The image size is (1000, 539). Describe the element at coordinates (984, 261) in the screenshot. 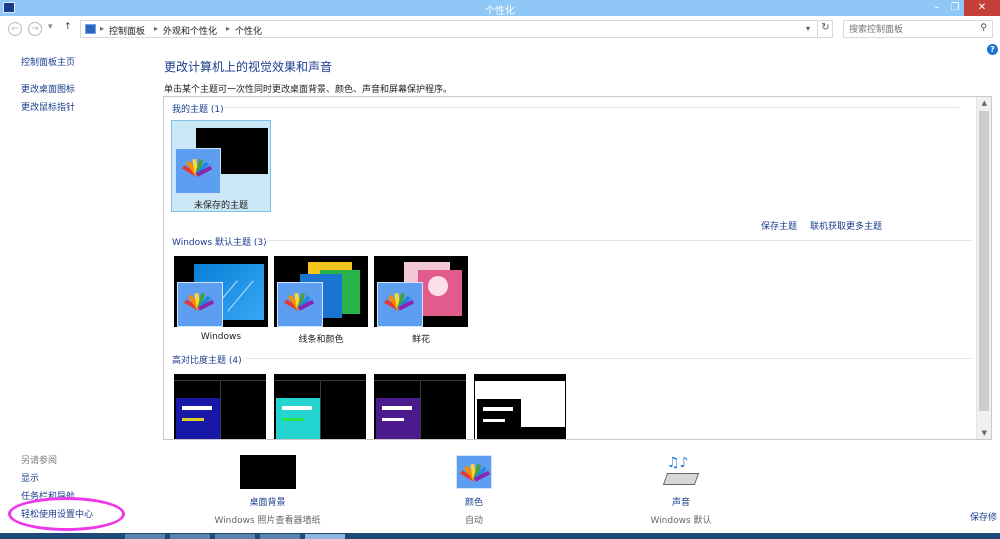

I see `scroll-thumb` at that location.